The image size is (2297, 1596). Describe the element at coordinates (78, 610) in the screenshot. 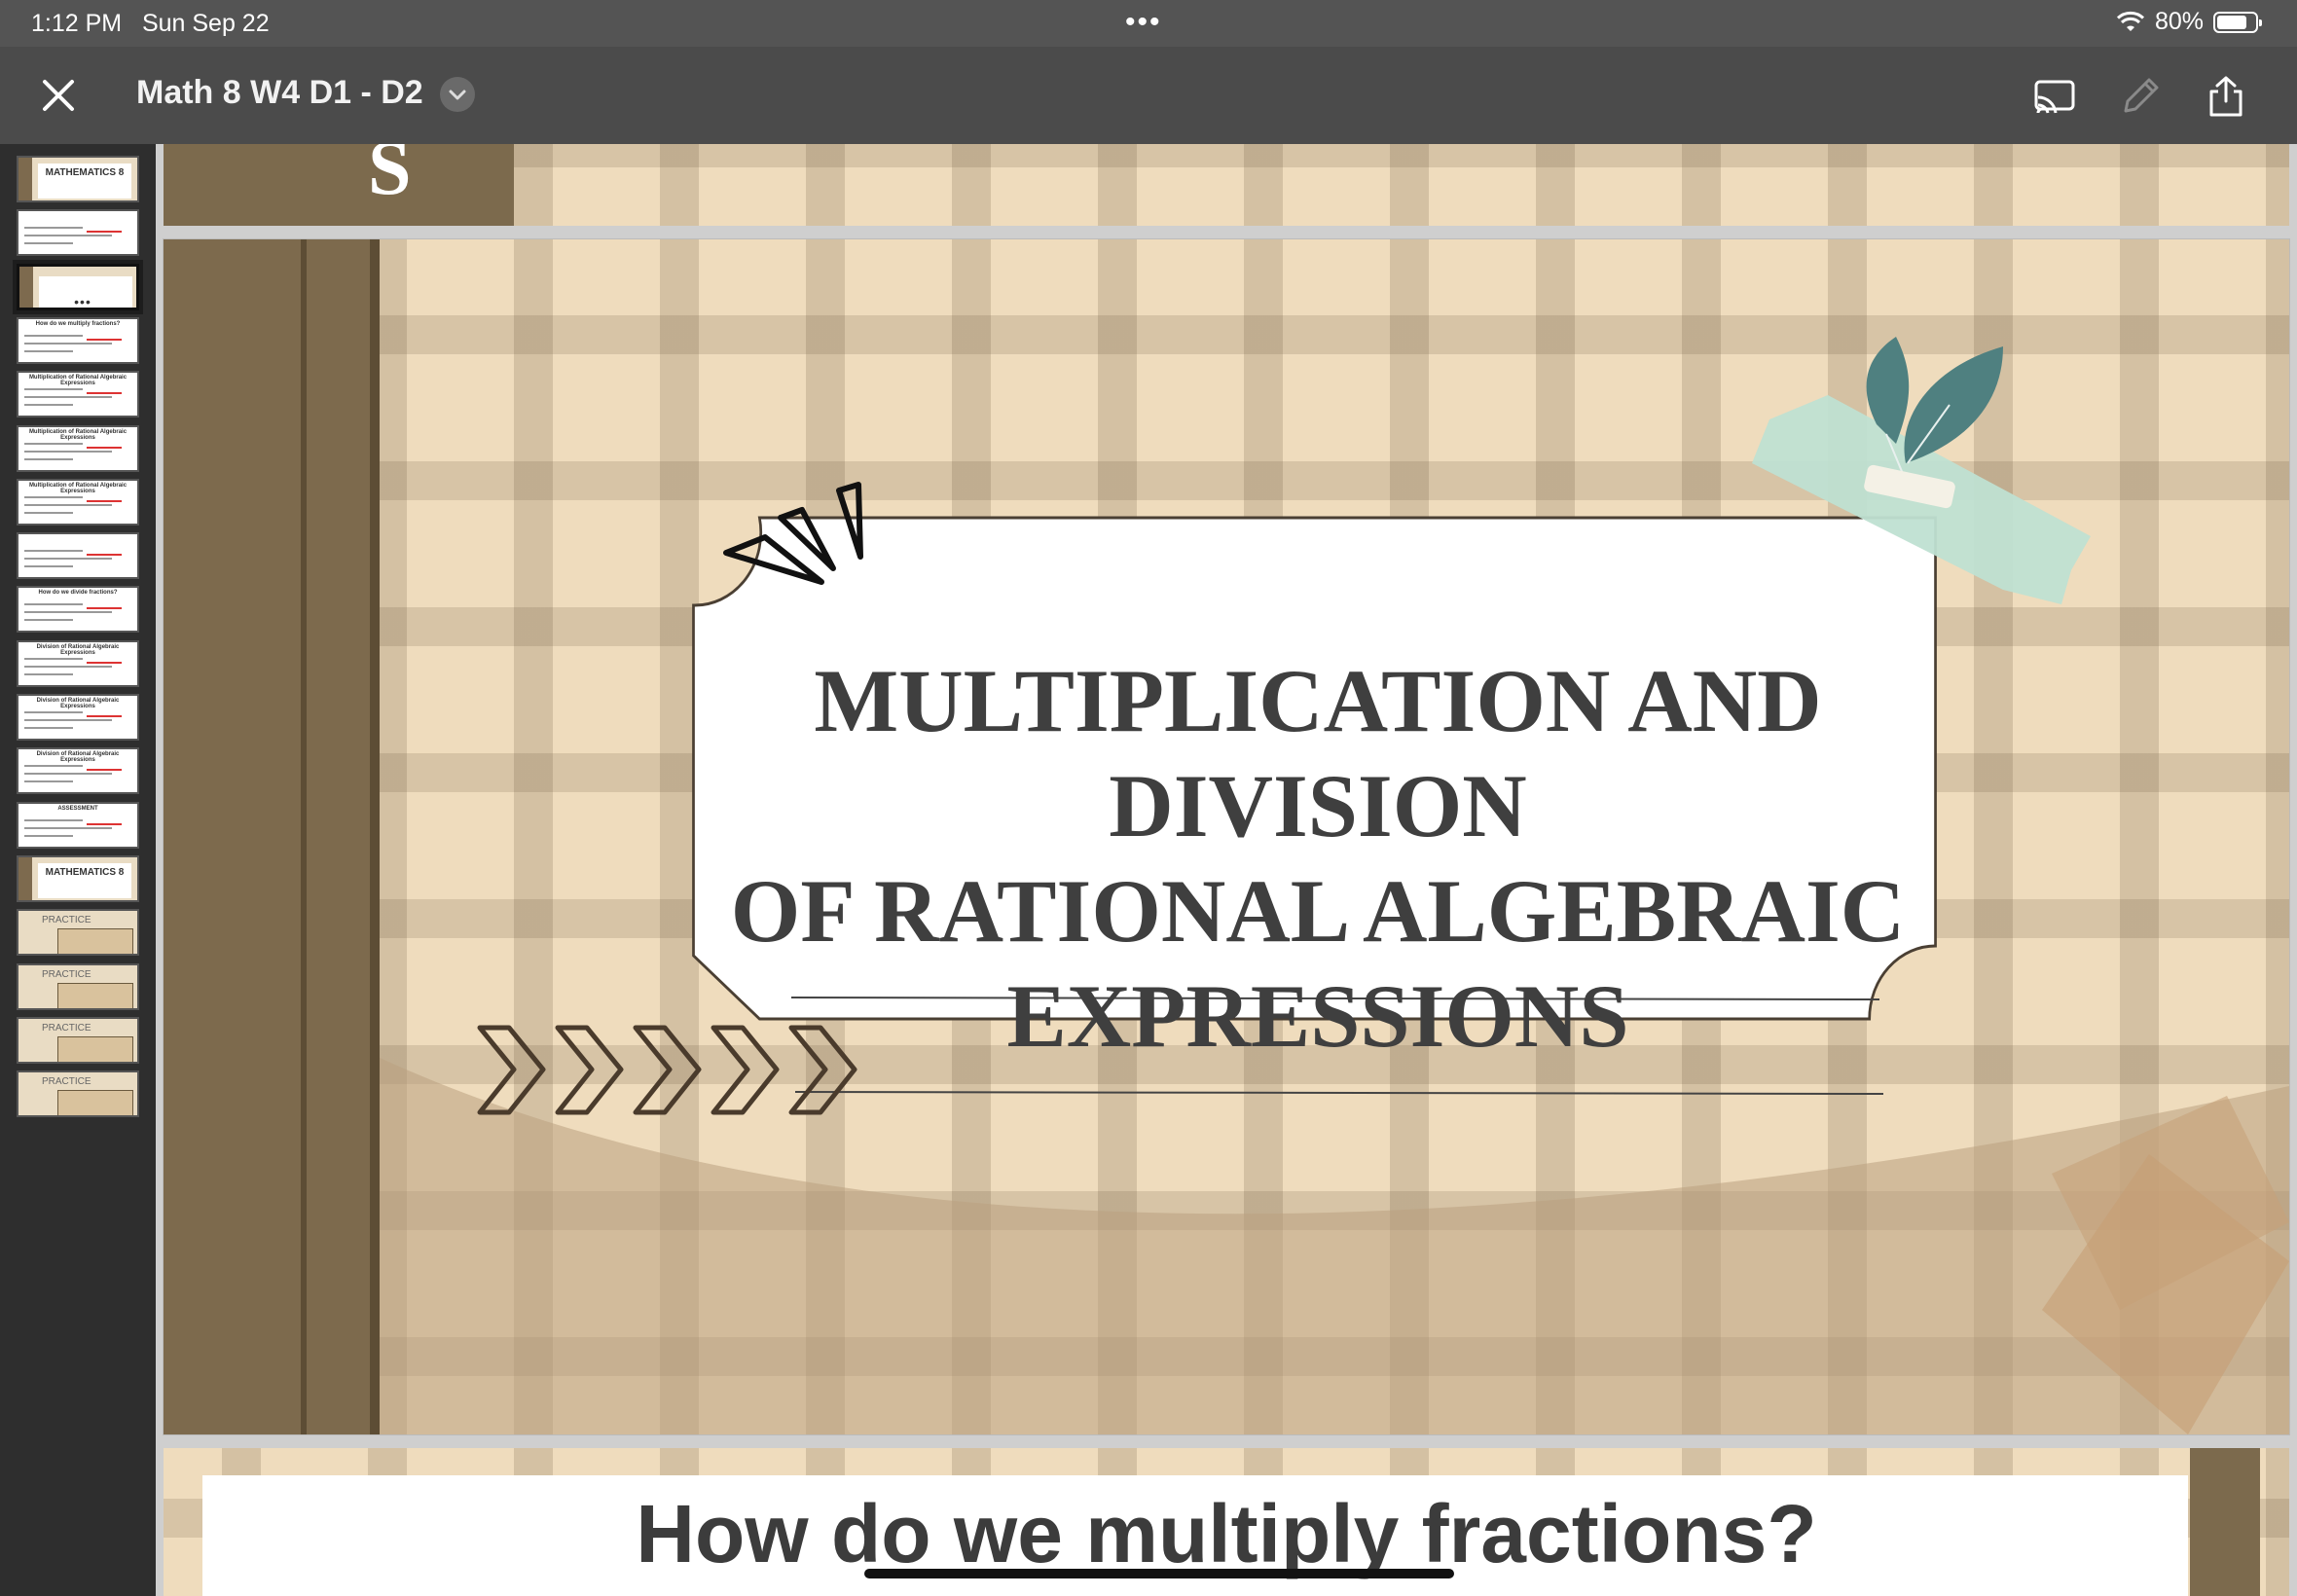

I see `slide-thumbnail: How do we divide fractions?` at that location.